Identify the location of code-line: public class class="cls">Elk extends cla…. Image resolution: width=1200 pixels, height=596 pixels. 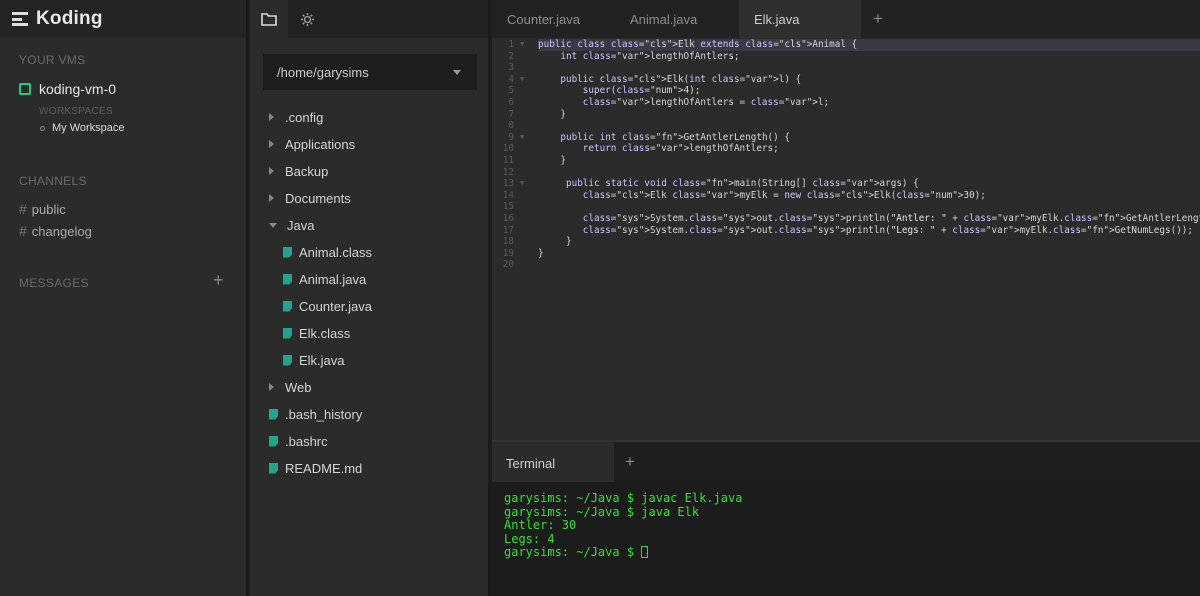
(869, 45).